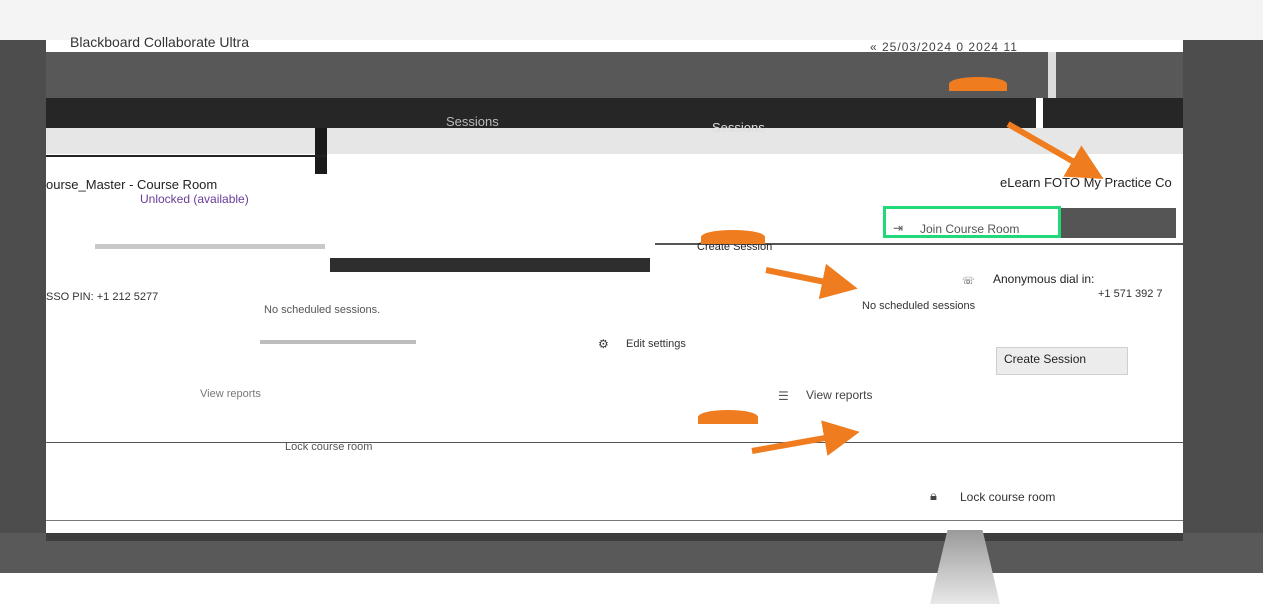 This screenshot has width=1263, height=604. I want to click on screen-frame-bottom-edge, so click(614, 537).